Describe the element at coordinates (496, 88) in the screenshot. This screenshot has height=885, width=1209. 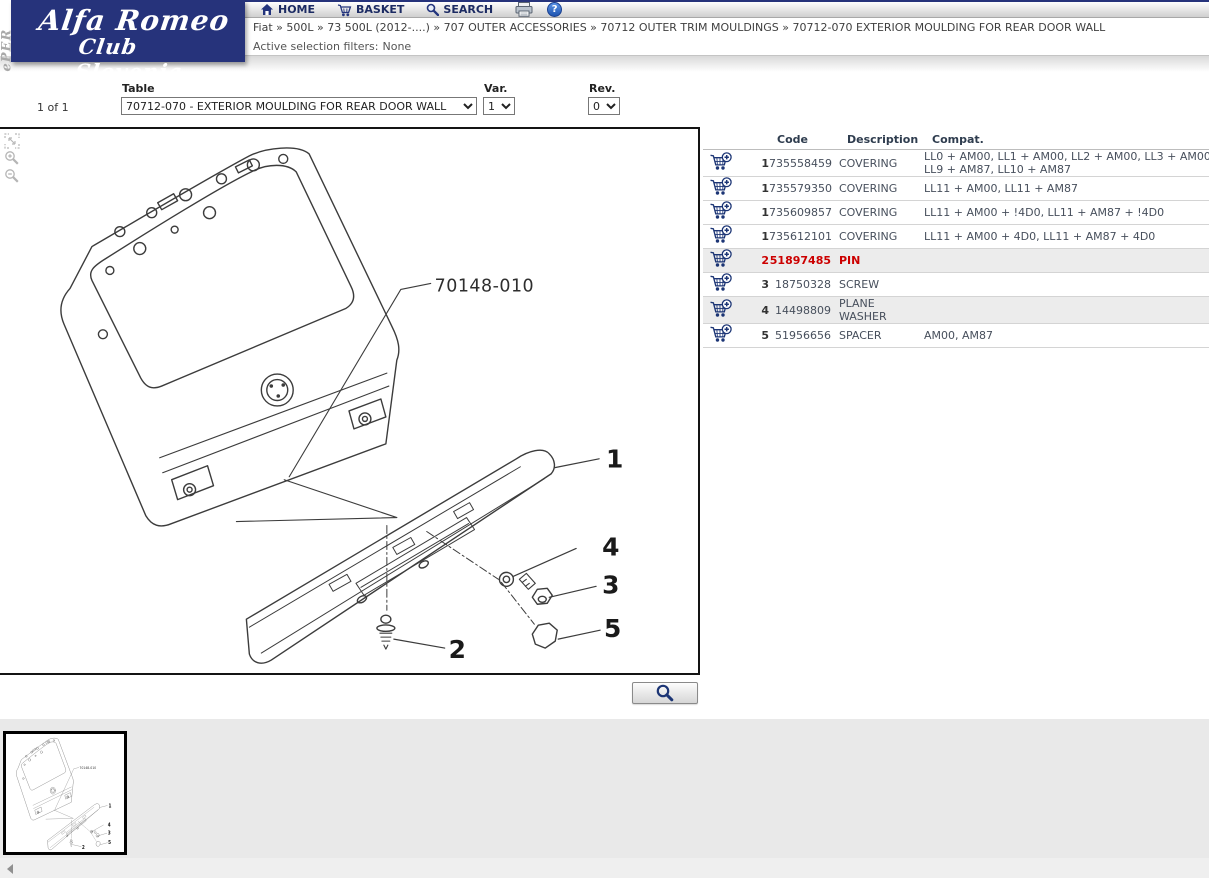
I see `var-label: Var.` at that location.